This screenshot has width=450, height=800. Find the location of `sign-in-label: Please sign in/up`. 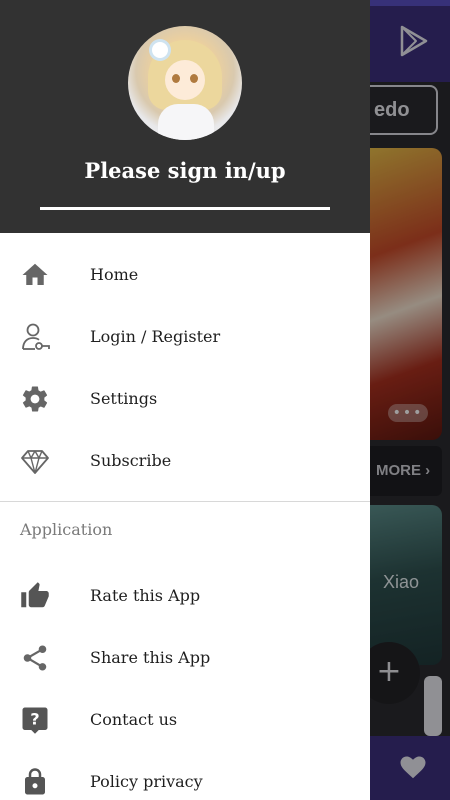

sign-in-label: Please sign in/up is located at coordinates (185, 170).